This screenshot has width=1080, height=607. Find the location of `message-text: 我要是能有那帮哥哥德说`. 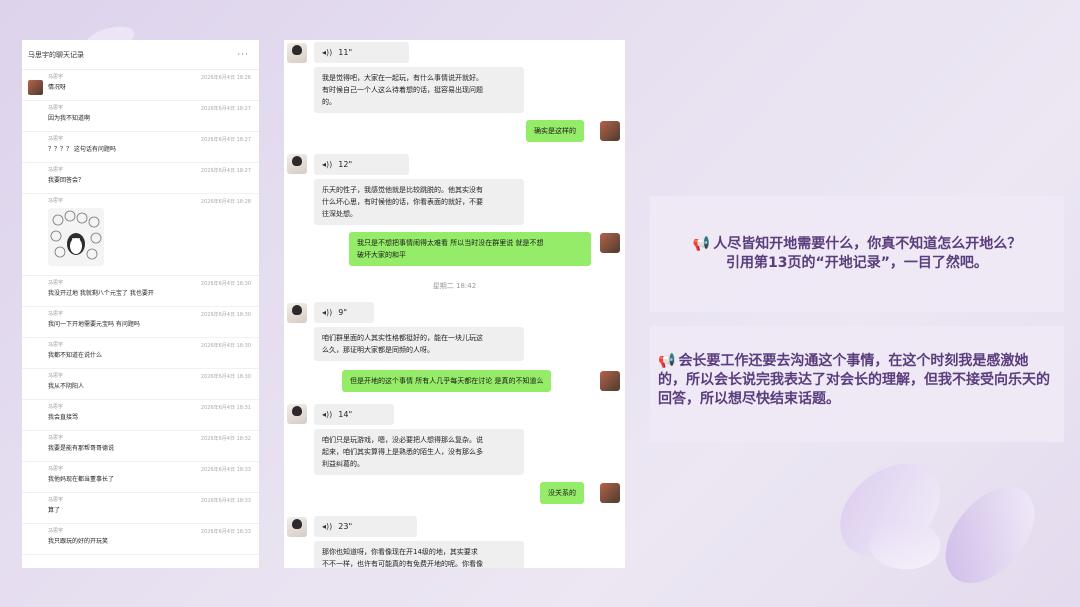

message-text: 我要是能有那帮哥哥德说 is located at coordinates (81, 448).